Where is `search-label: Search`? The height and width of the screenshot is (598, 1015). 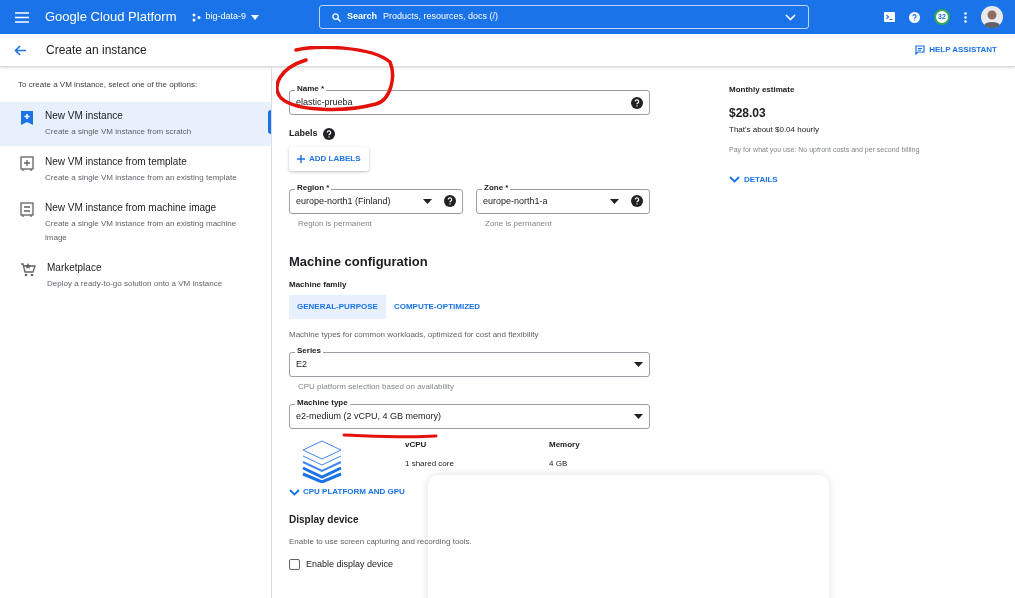 search-label: Search is located at coordinates (362, 17).